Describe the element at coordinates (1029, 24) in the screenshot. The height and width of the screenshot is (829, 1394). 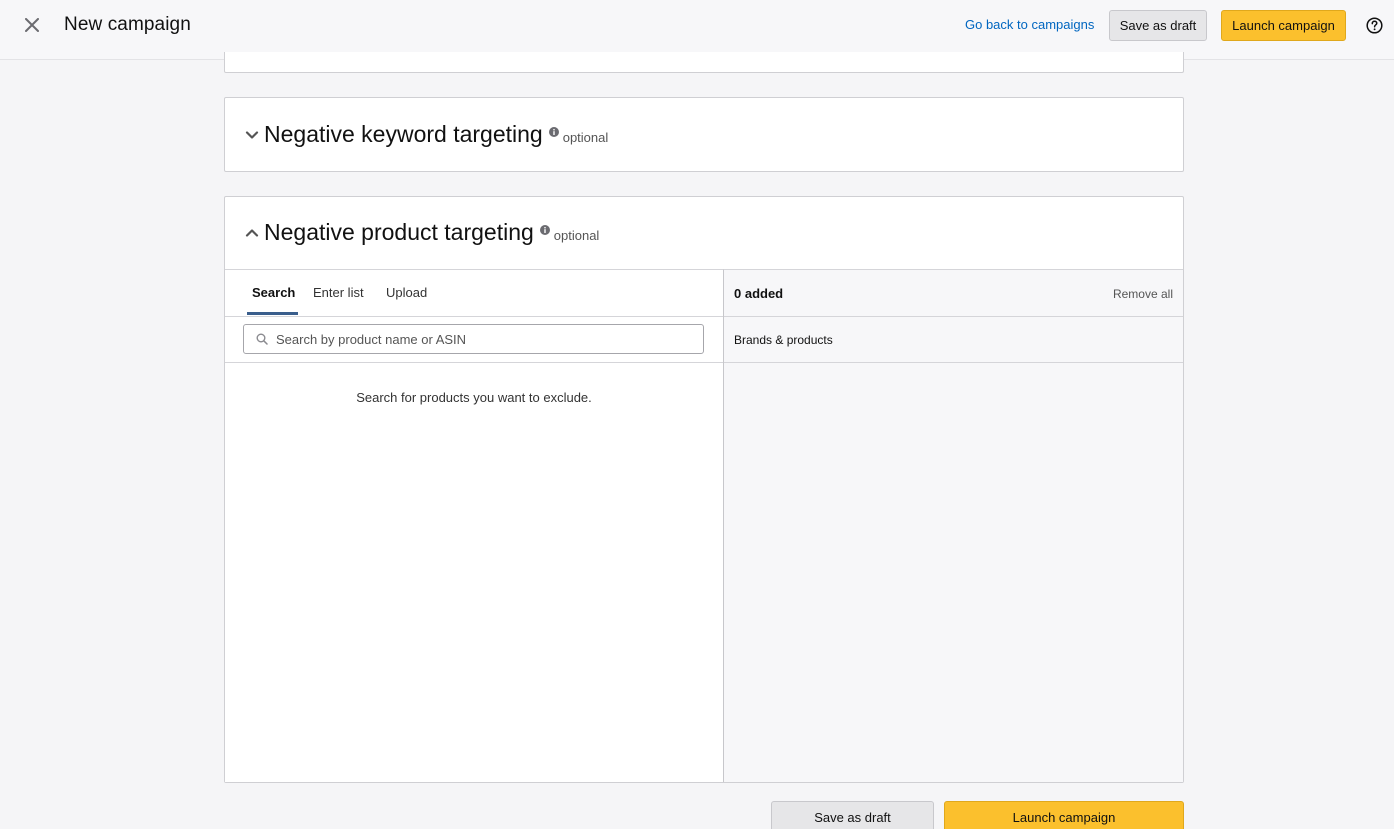
I see `go-back-link: Go back to campaigns` at that location.